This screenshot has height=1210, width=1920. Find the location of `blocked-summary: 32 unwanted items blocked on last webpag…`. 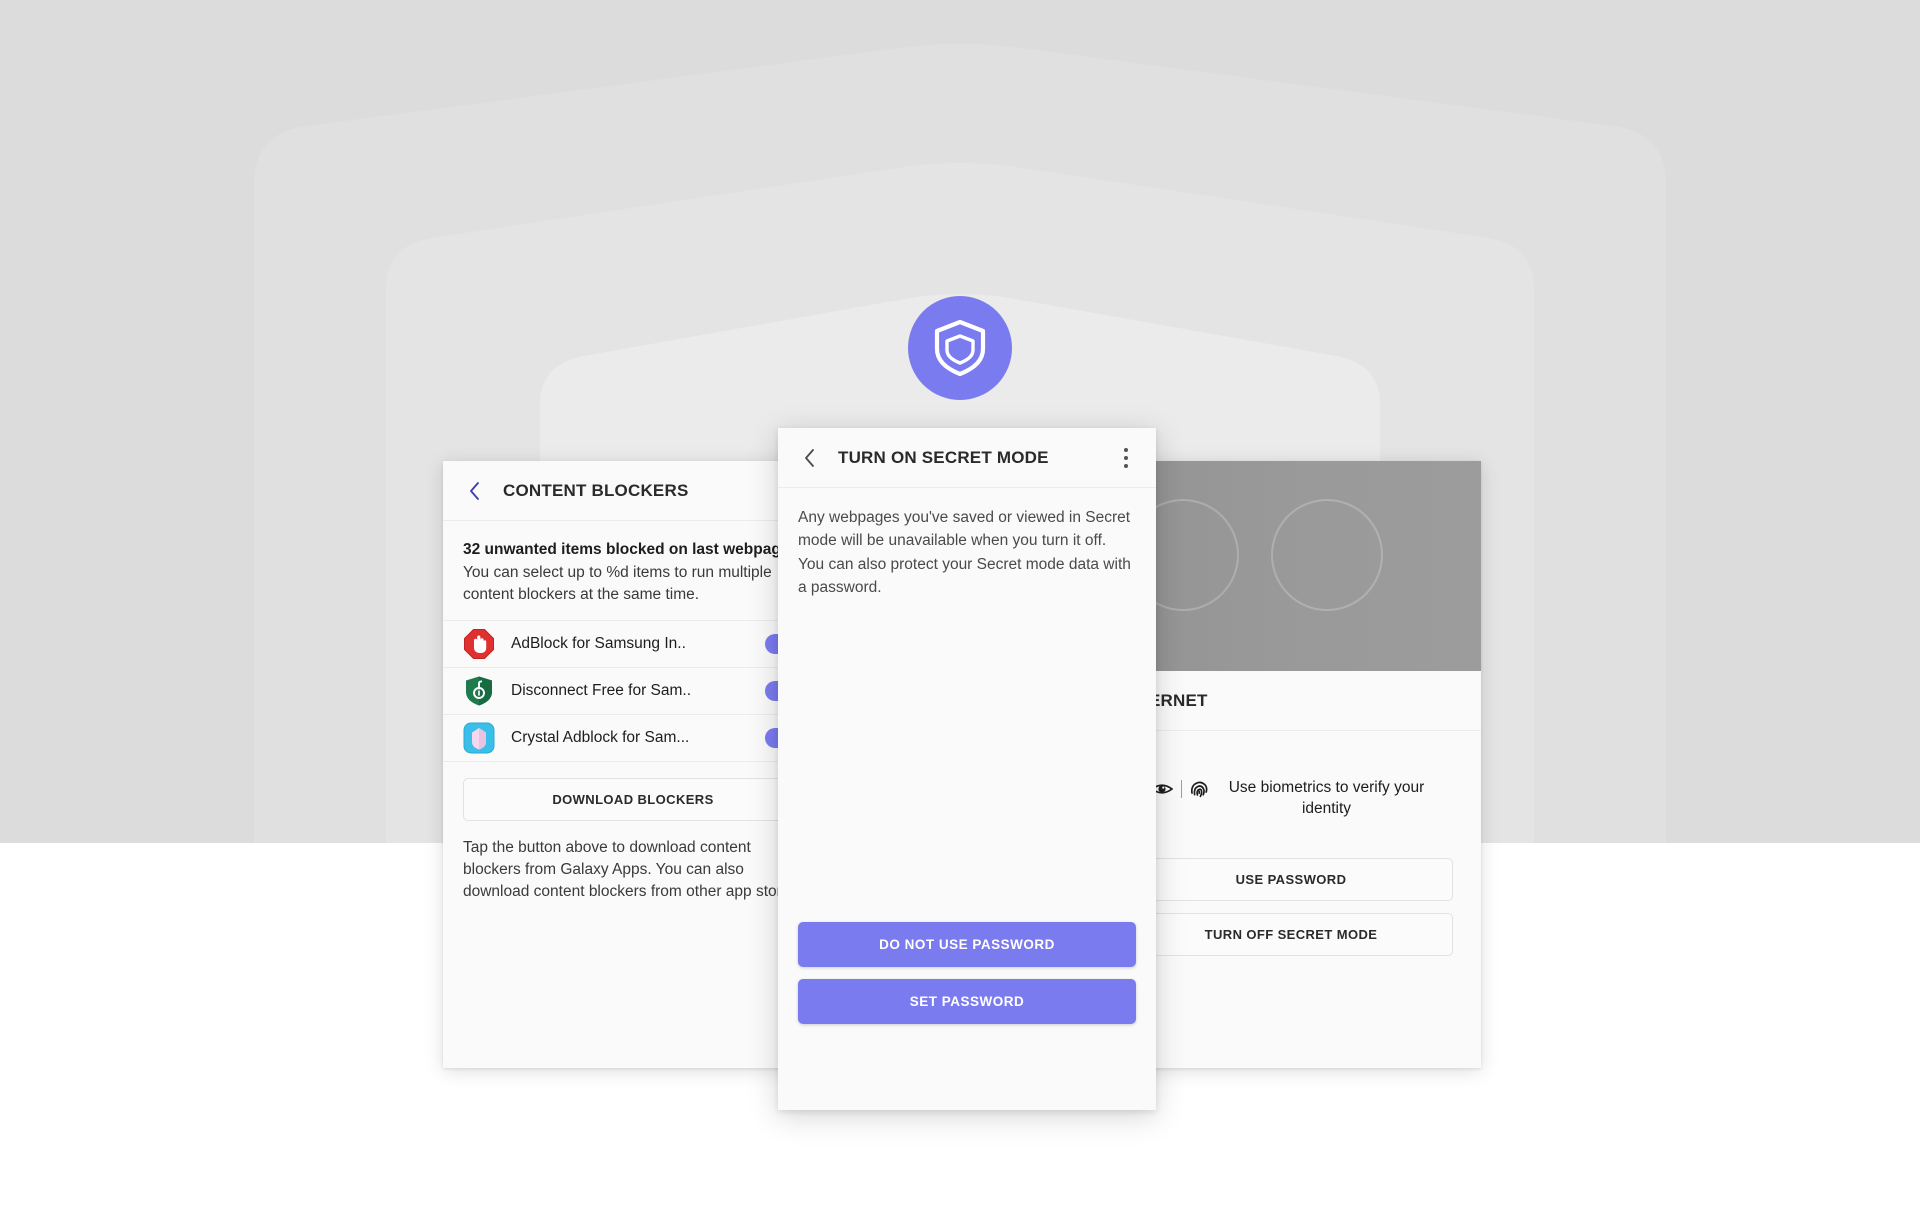

blocked-summary: 32 unwanted items blocked on last webpag… is located at coordinates (633, 571).